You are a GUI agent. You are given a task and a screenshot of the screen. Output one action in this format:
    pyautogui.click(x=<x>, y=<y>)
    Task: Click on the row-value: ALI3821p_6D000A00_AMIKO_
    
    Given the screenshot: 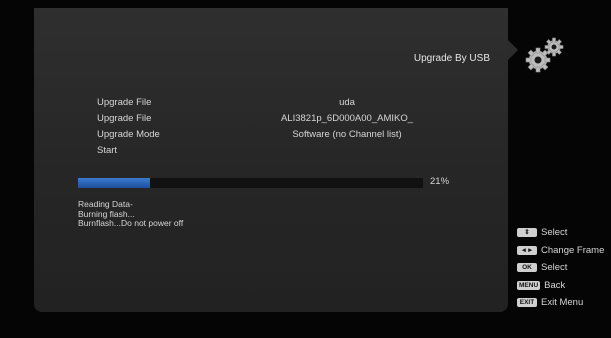 What is the action you would take?
    pyautogui.click(x=347, y=118)
    